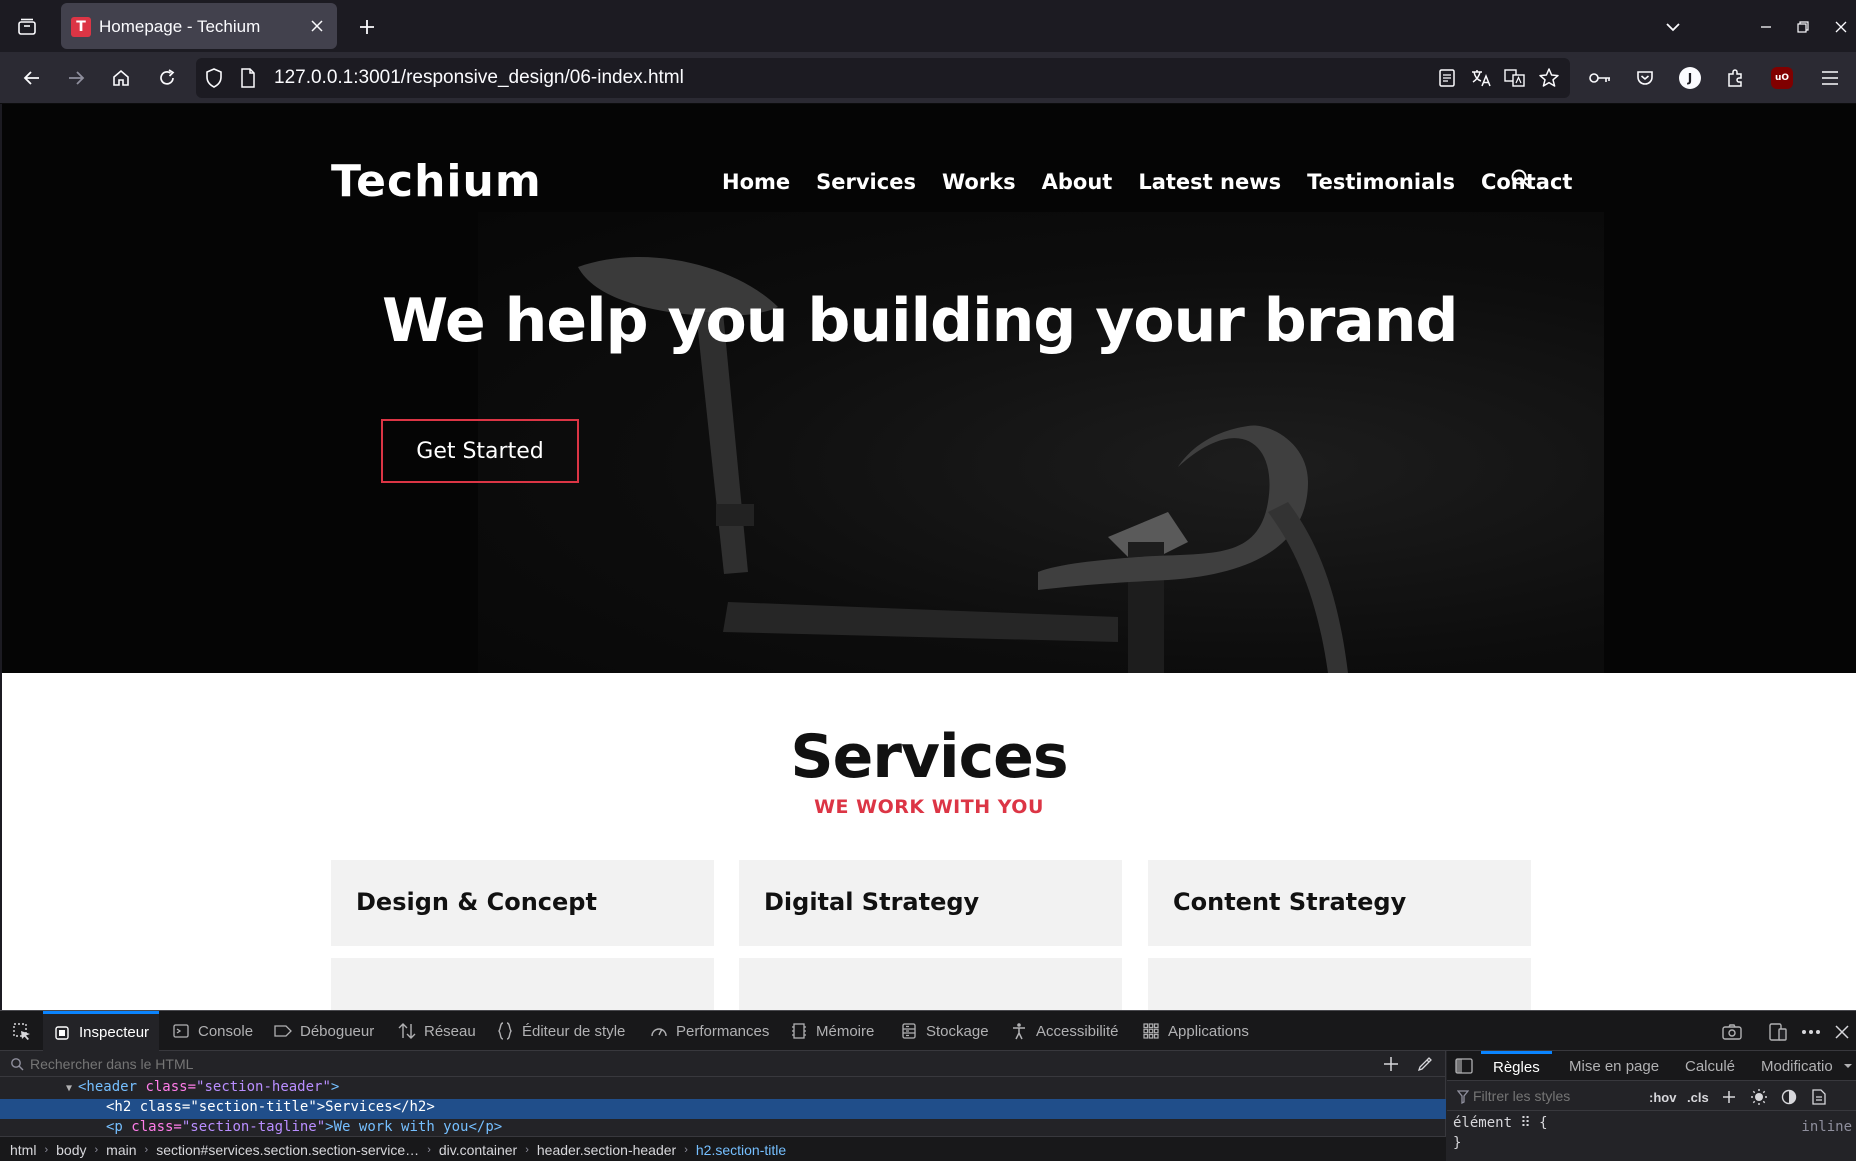 This screenshot has width=1856, height=1161. I want to click on bookmark-star-icon, so click(1549, 78).